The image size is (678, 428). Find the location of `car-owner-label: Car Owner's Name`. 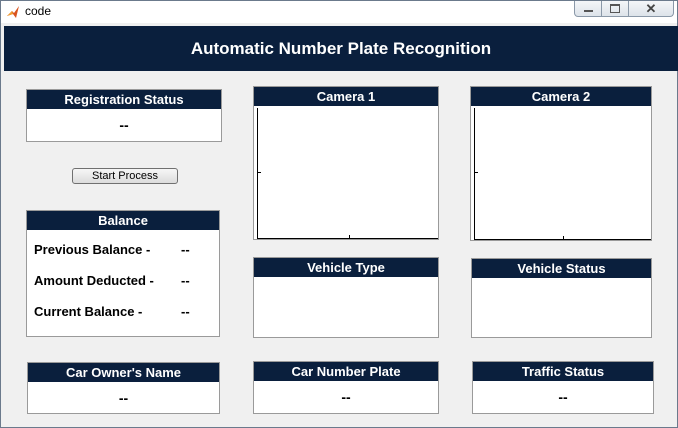

car-owner-label: Car Owner's Name is located at coordinates (123, 372).